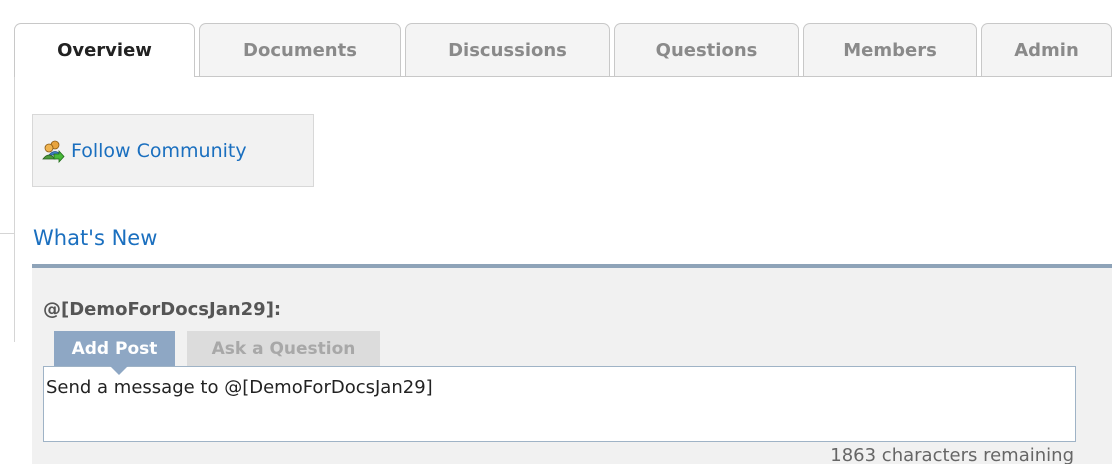 The image size is (1112, 464). What do you see at coordinates (1046, 49) in the screenshot?
I see `tab-admin: Admin` at bounding box center [1046, 49].